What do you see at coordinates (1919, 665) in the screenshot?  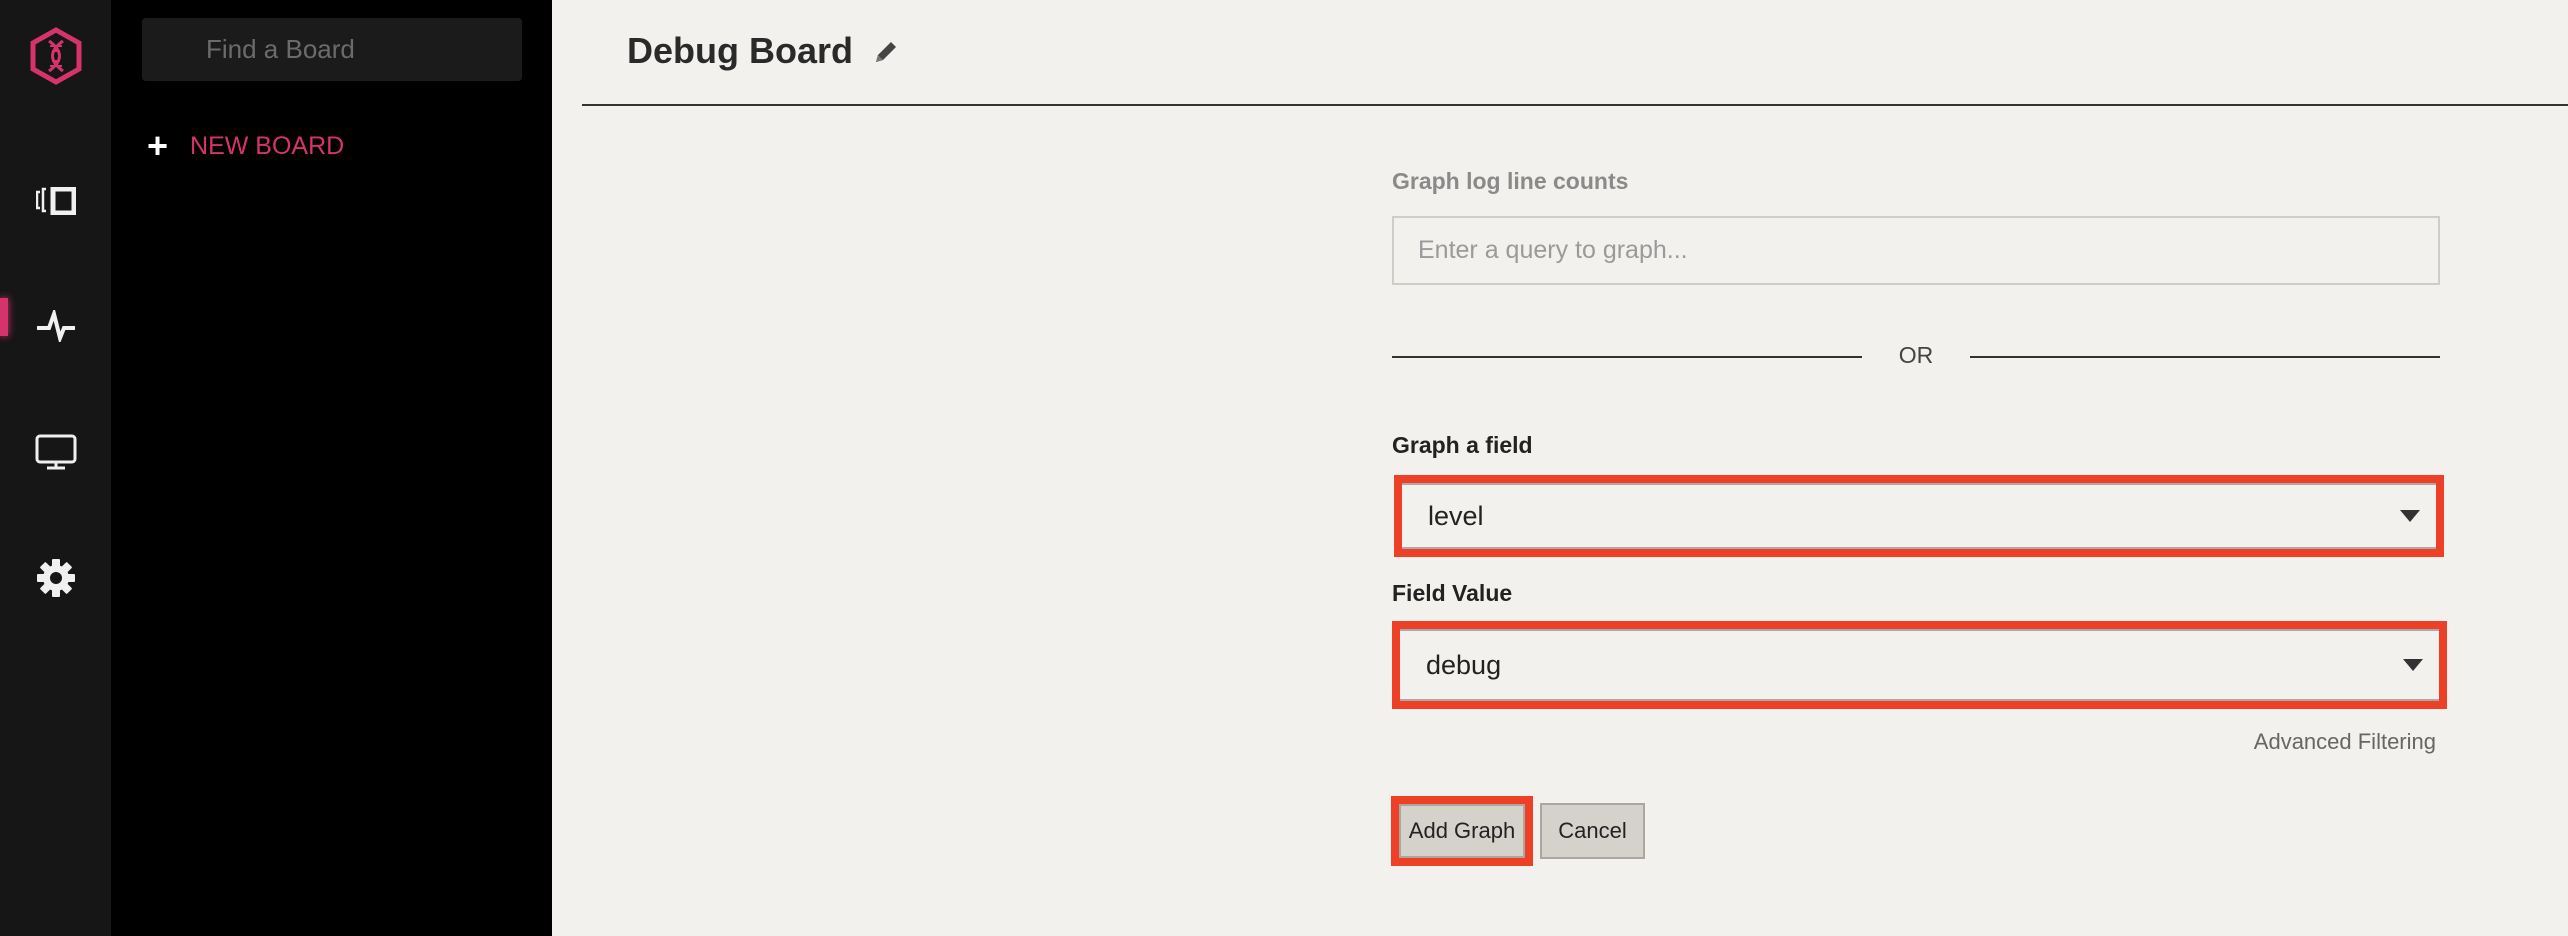 I see `field-value-select: debug` at bounding box center [1919, 665].